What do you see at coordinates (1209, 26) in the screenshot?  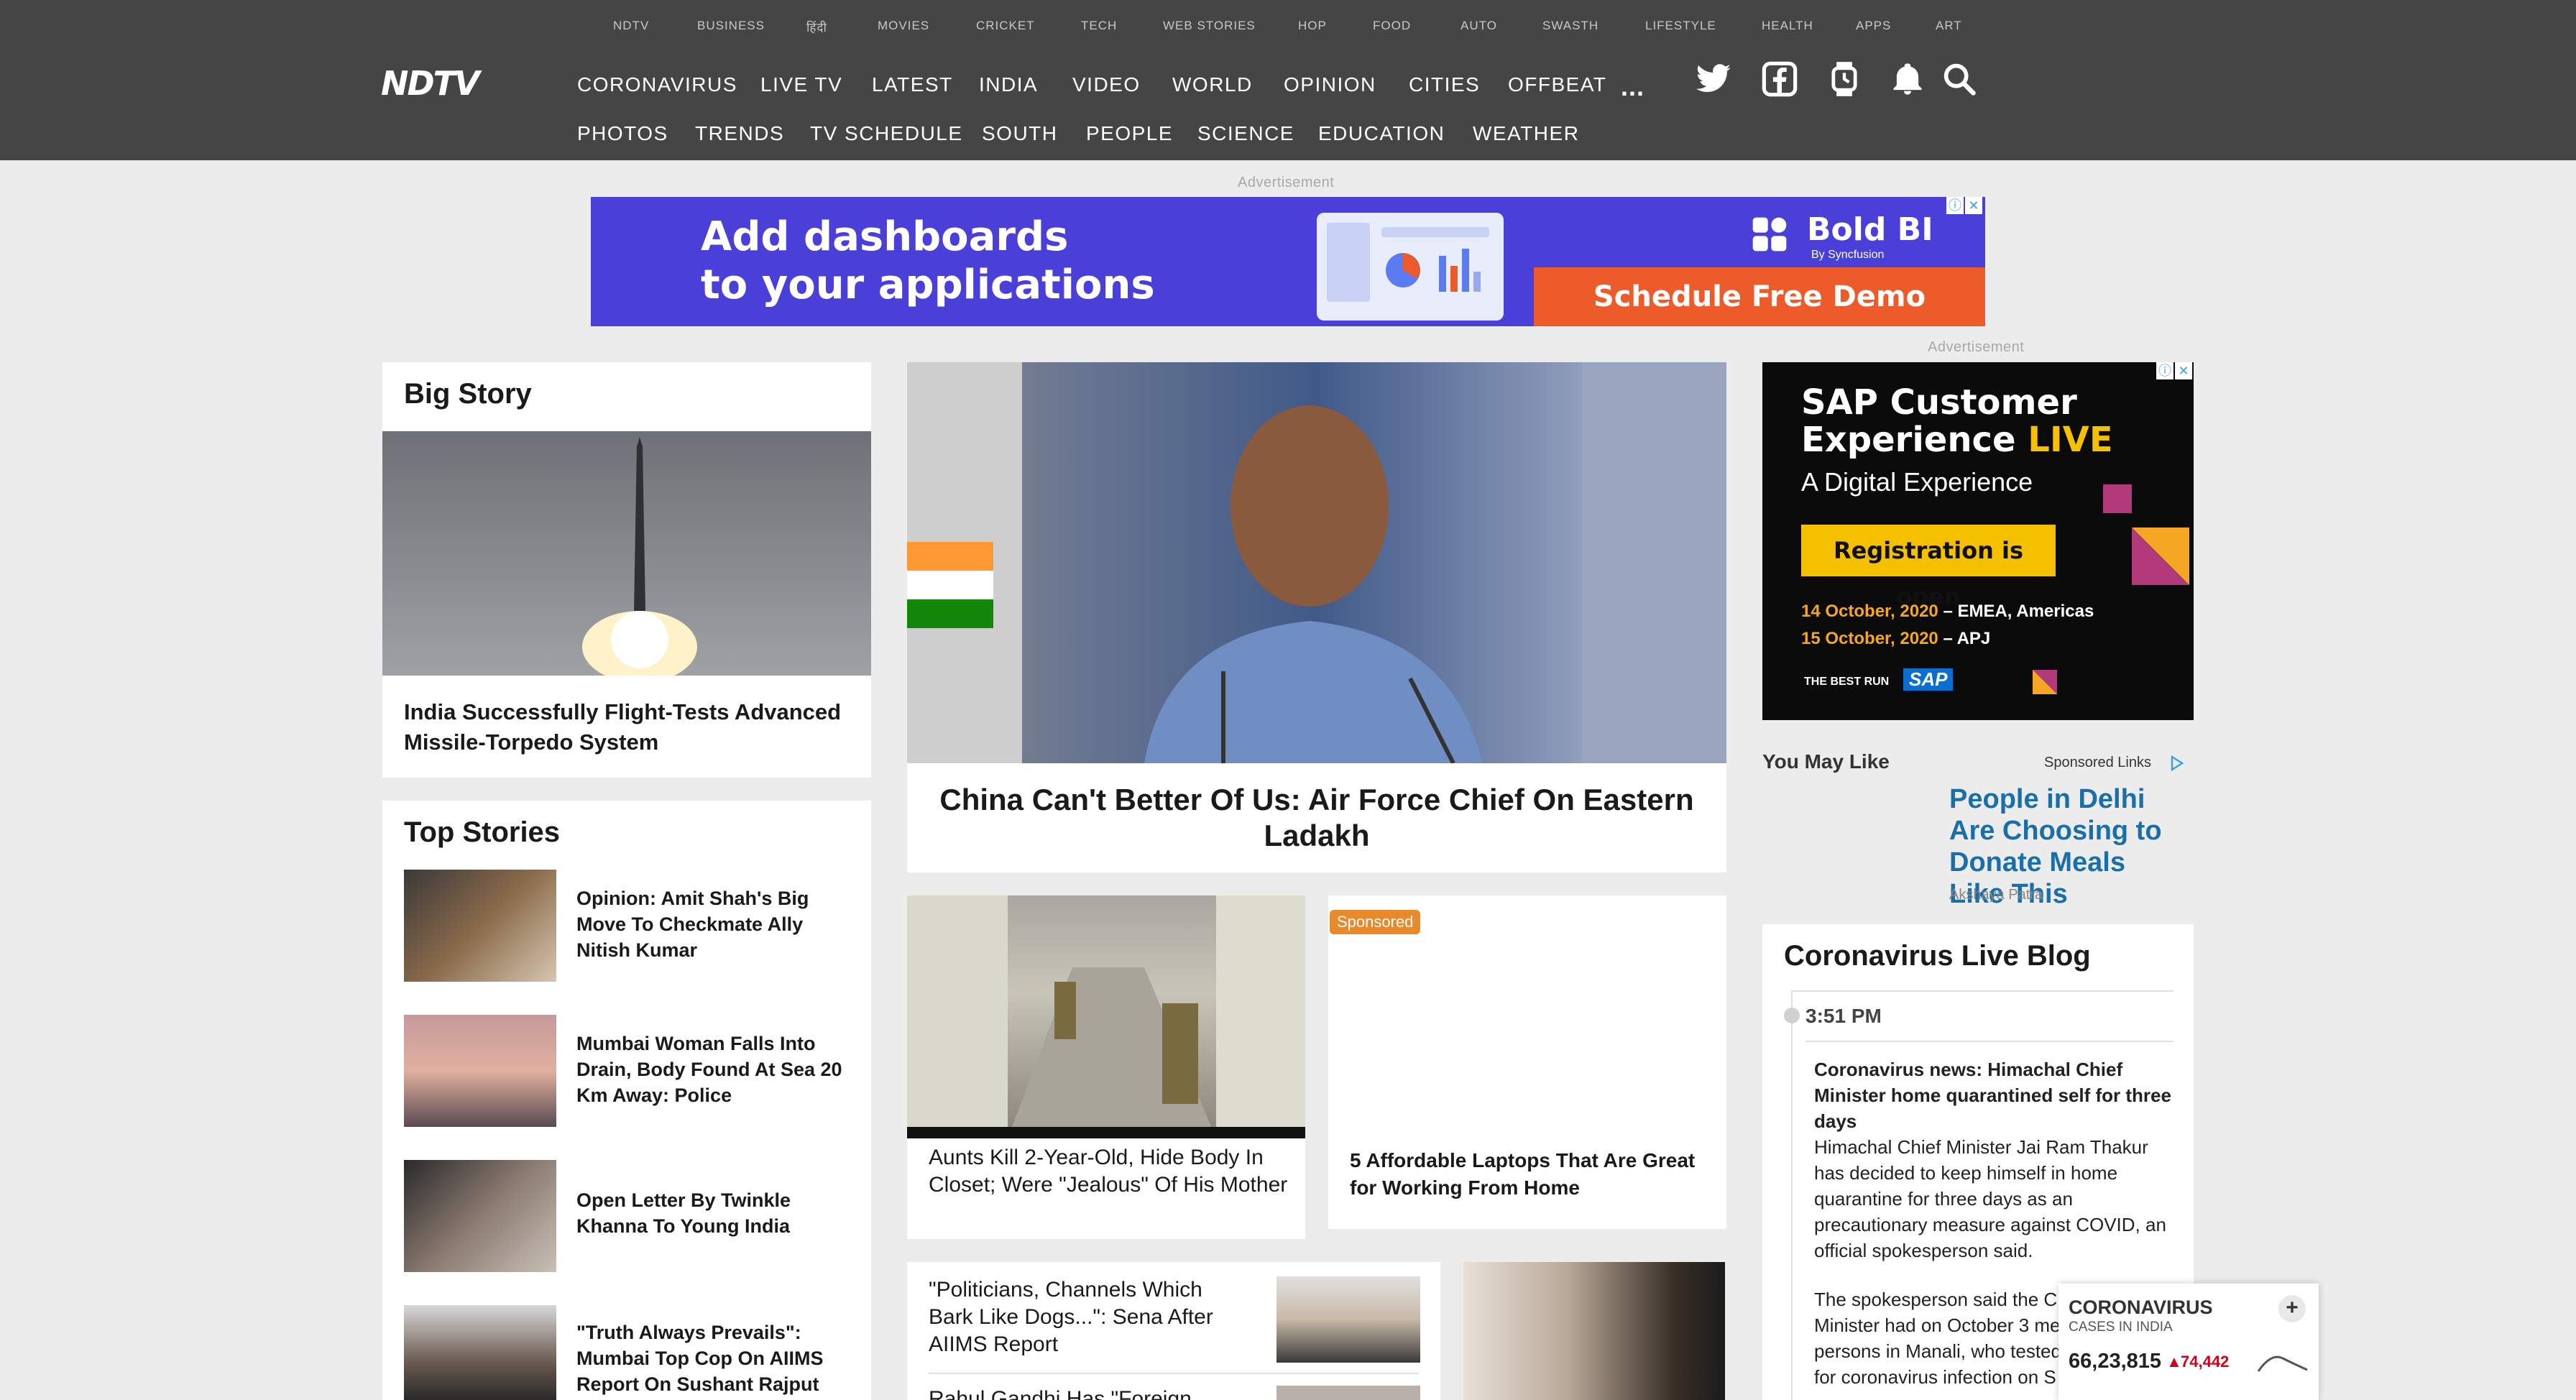 I see `top-link-web-stories: WEB STORIES` at bounding box center [1209, 26].